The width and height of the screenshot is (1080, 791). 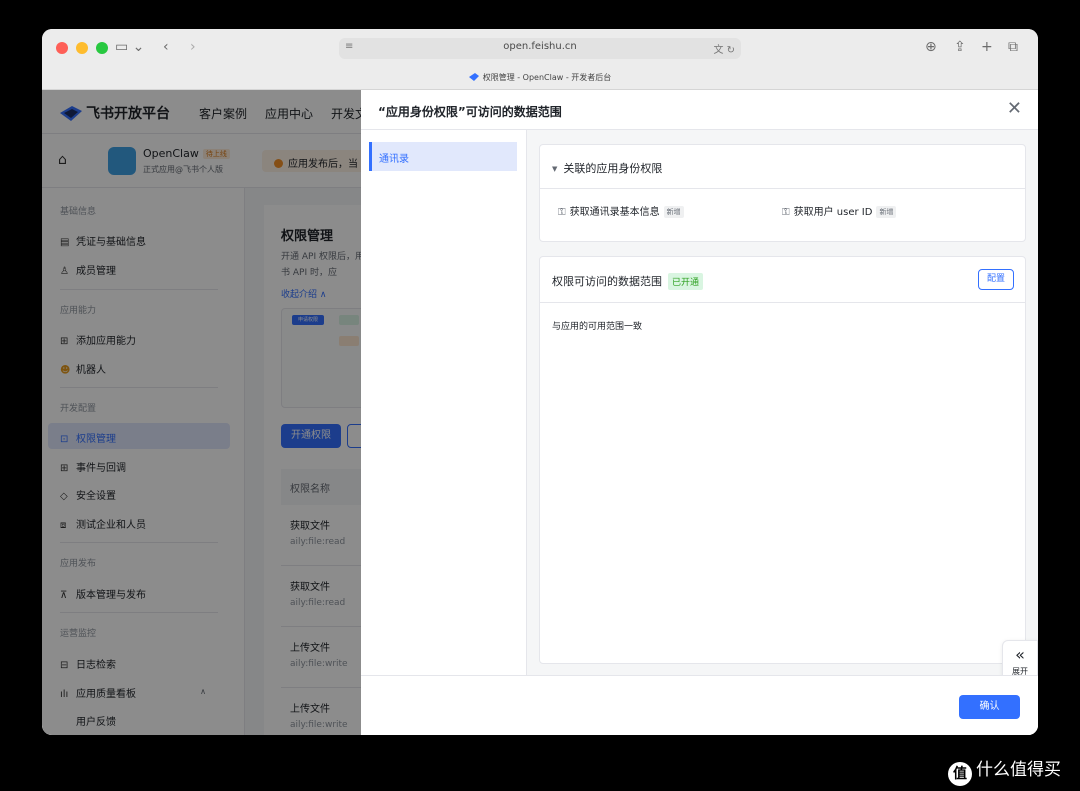 What do you see at coordinates (1014, 109) in the screenshot?
I see `close-icon: ✕` at bounding box center [1014, 109].